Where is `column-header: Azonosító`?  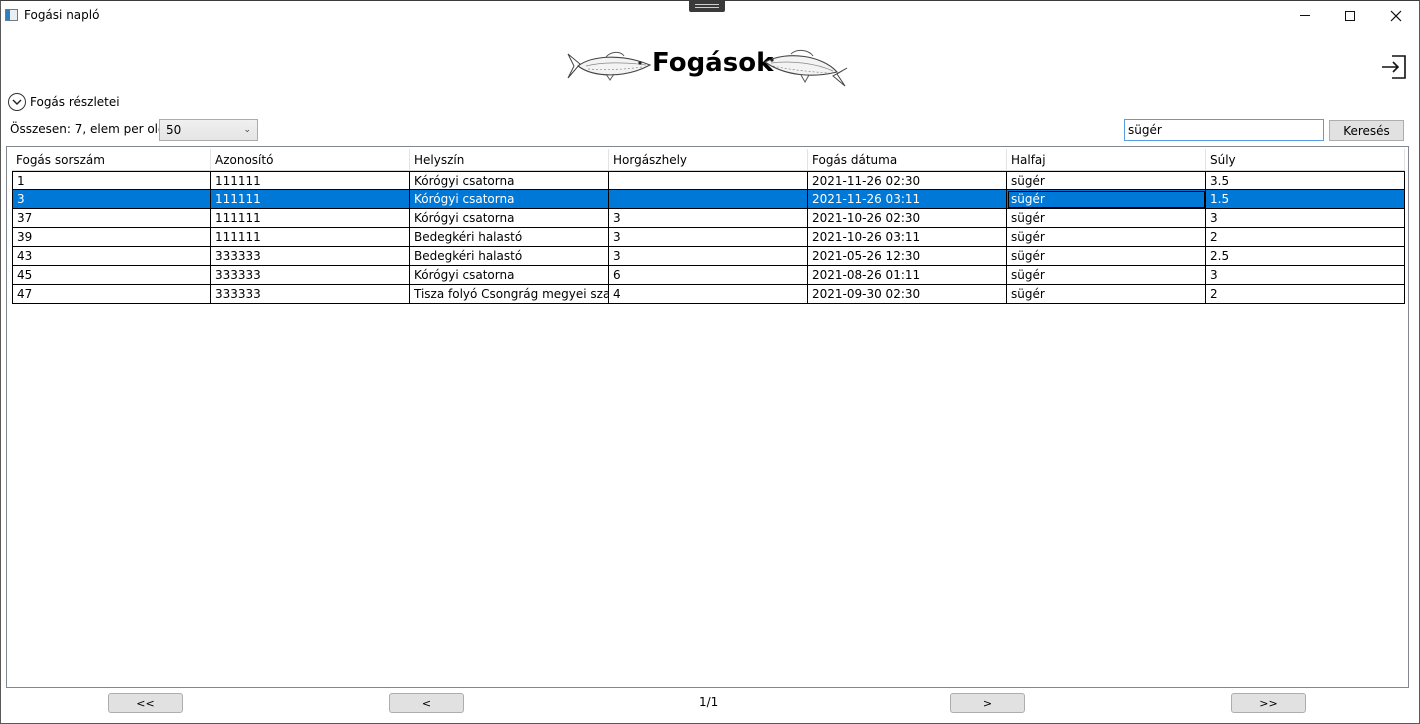
column-header: Azonosító is located at coordinates (310, 160).